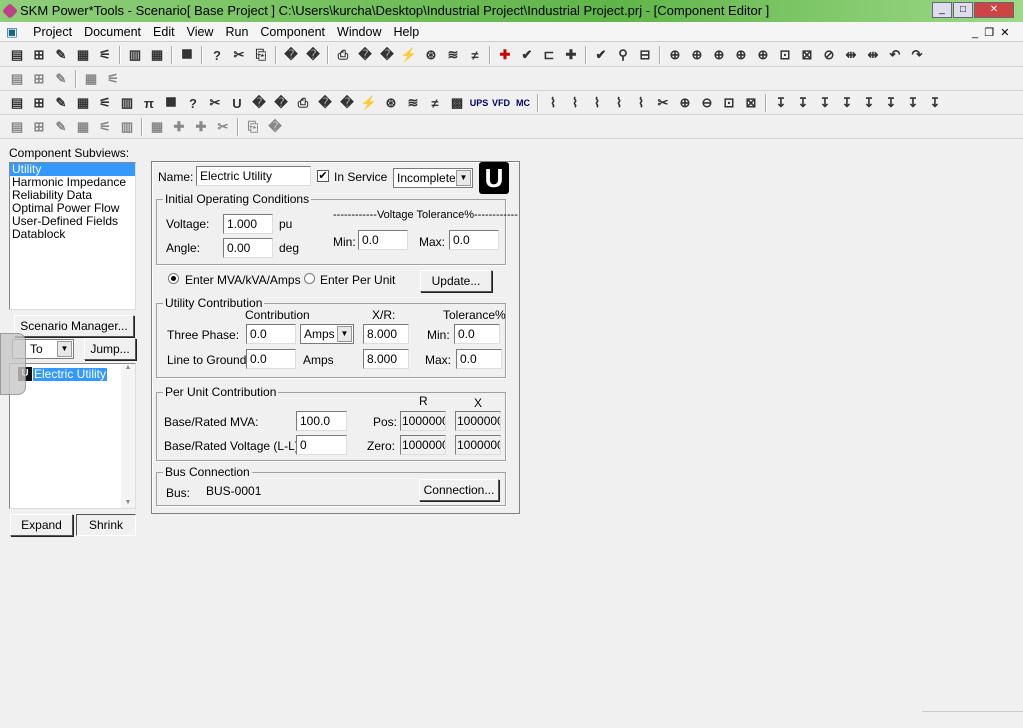 This screenshot has height=728, width=1023. What do you see at coordinates (17, 127) in the screenshot?
I see `calendar-icon: ▤` at bounding box center [17, 127].